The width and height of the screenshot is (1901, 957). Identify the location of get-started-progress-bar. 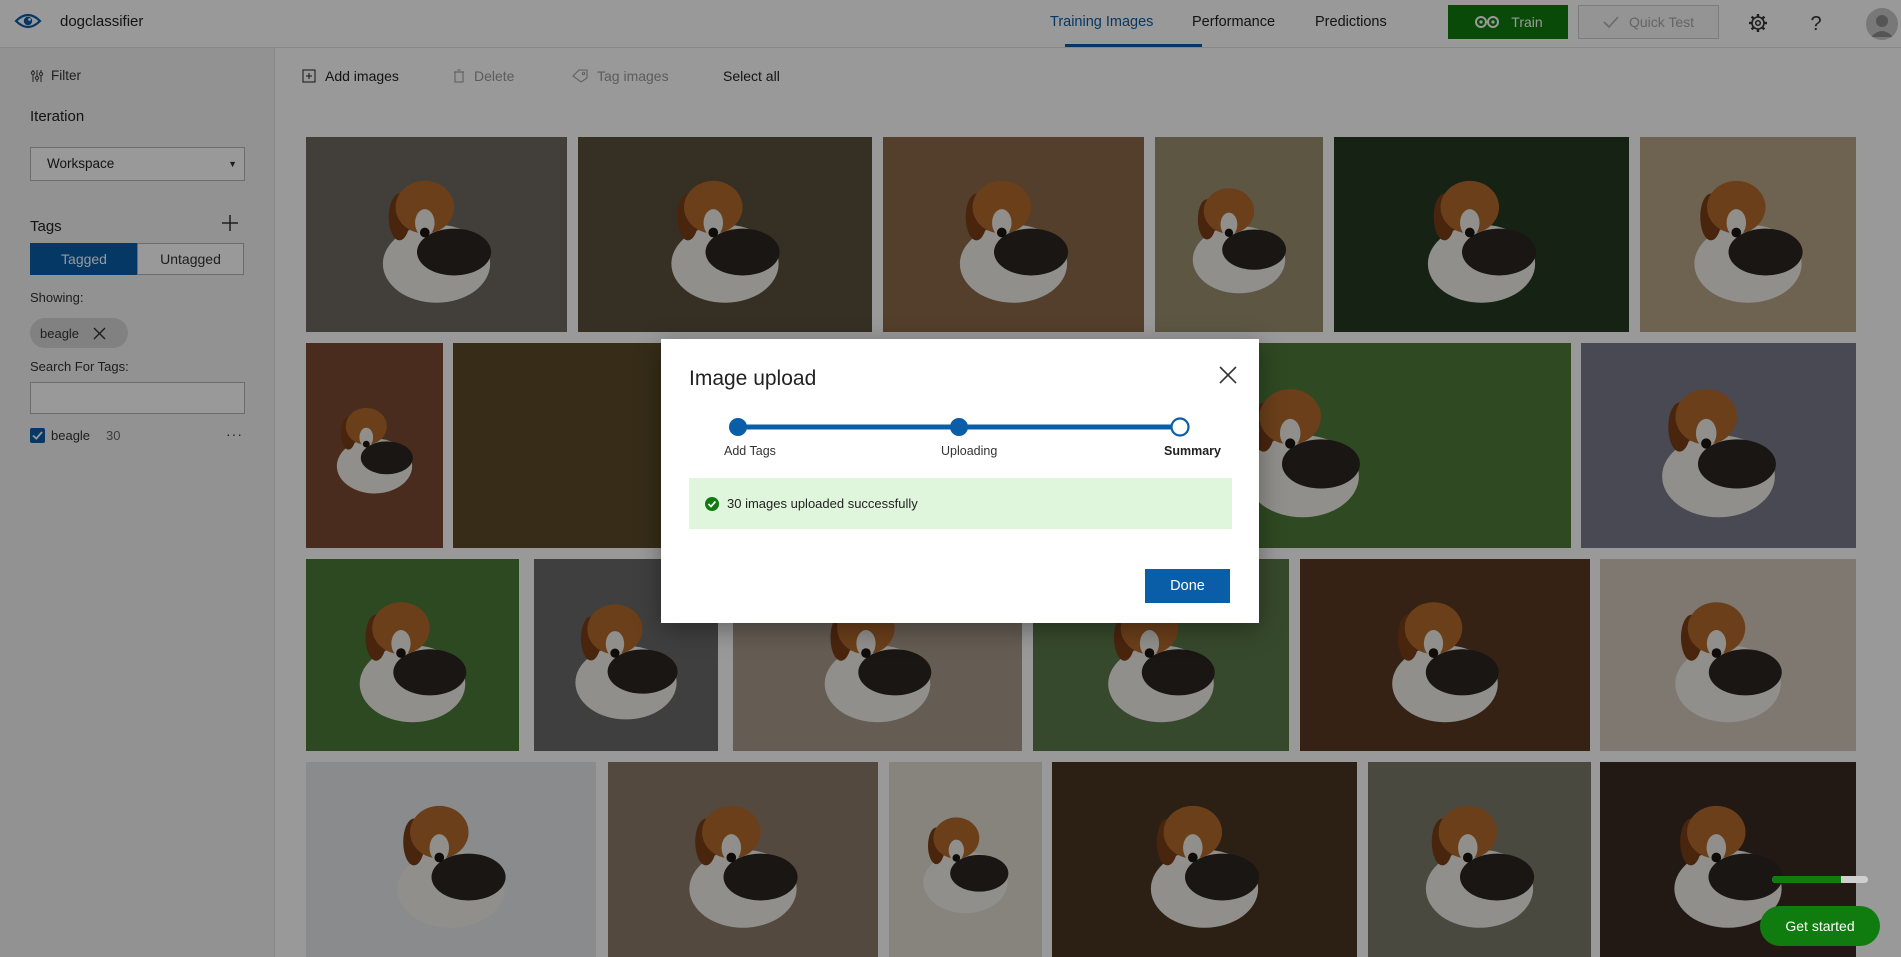
(1820, 879).